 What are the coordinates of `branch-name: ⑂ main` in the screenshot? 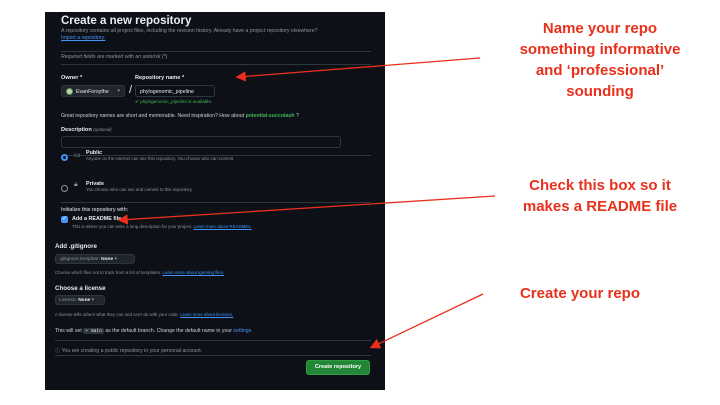 It's located at (93, 331).